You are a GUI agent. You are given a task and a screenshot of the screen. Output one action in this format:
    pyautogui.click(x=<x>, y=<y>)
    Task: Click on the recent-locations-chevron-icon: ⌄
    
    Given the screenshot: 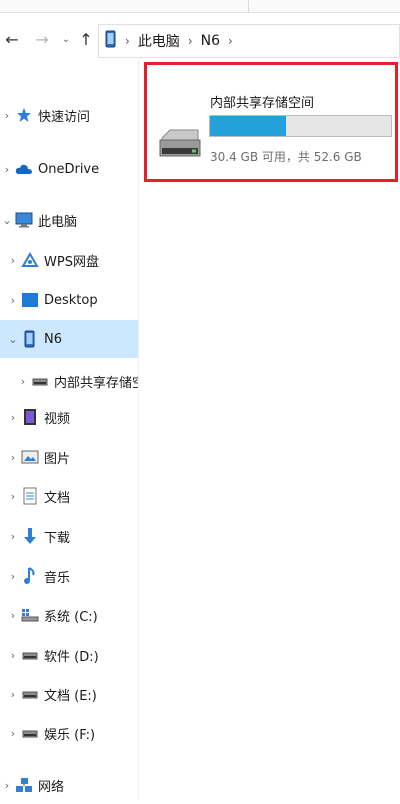 What is the action you would take?
    pyautogui.click(x=66, y=40)
    